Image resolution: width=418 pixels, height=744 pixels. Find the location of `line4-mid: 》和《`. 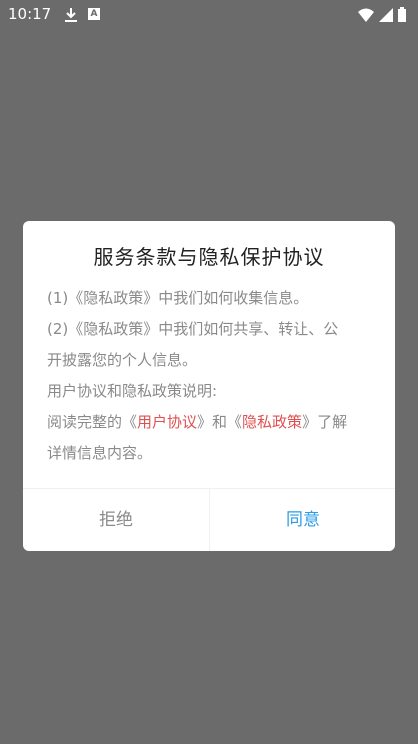

line4-mid: 》和《 is located at coordinates (220, 422).